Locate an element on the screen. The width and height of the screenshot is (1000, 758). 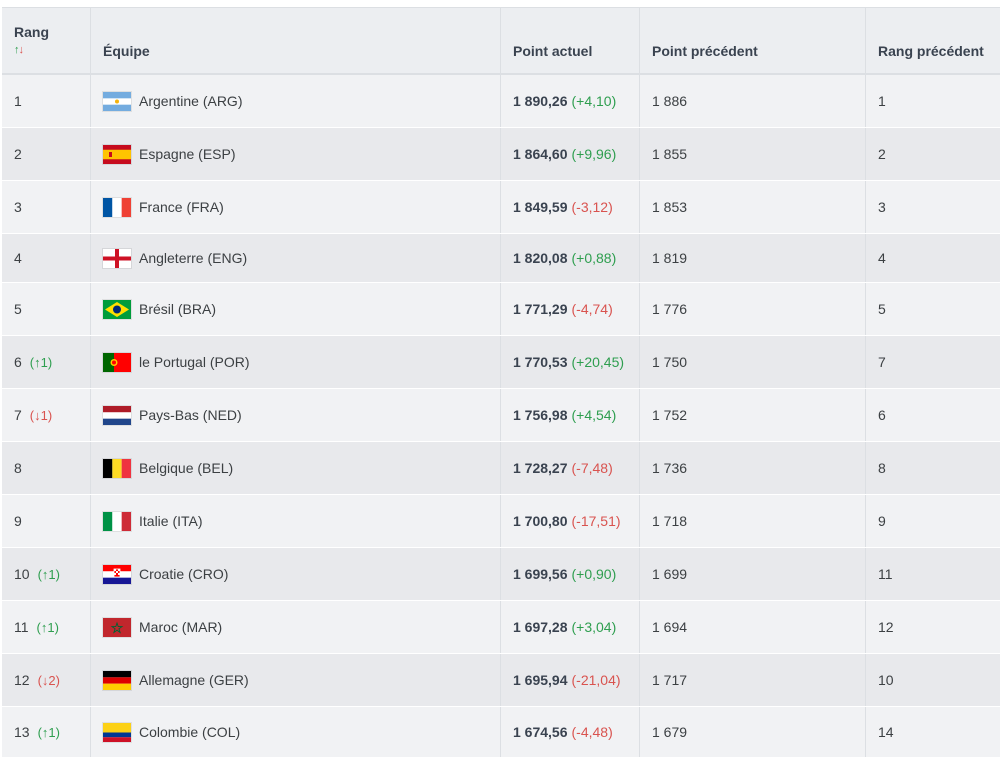
team-name: France (FRA) is located at coordinates (181, 207).